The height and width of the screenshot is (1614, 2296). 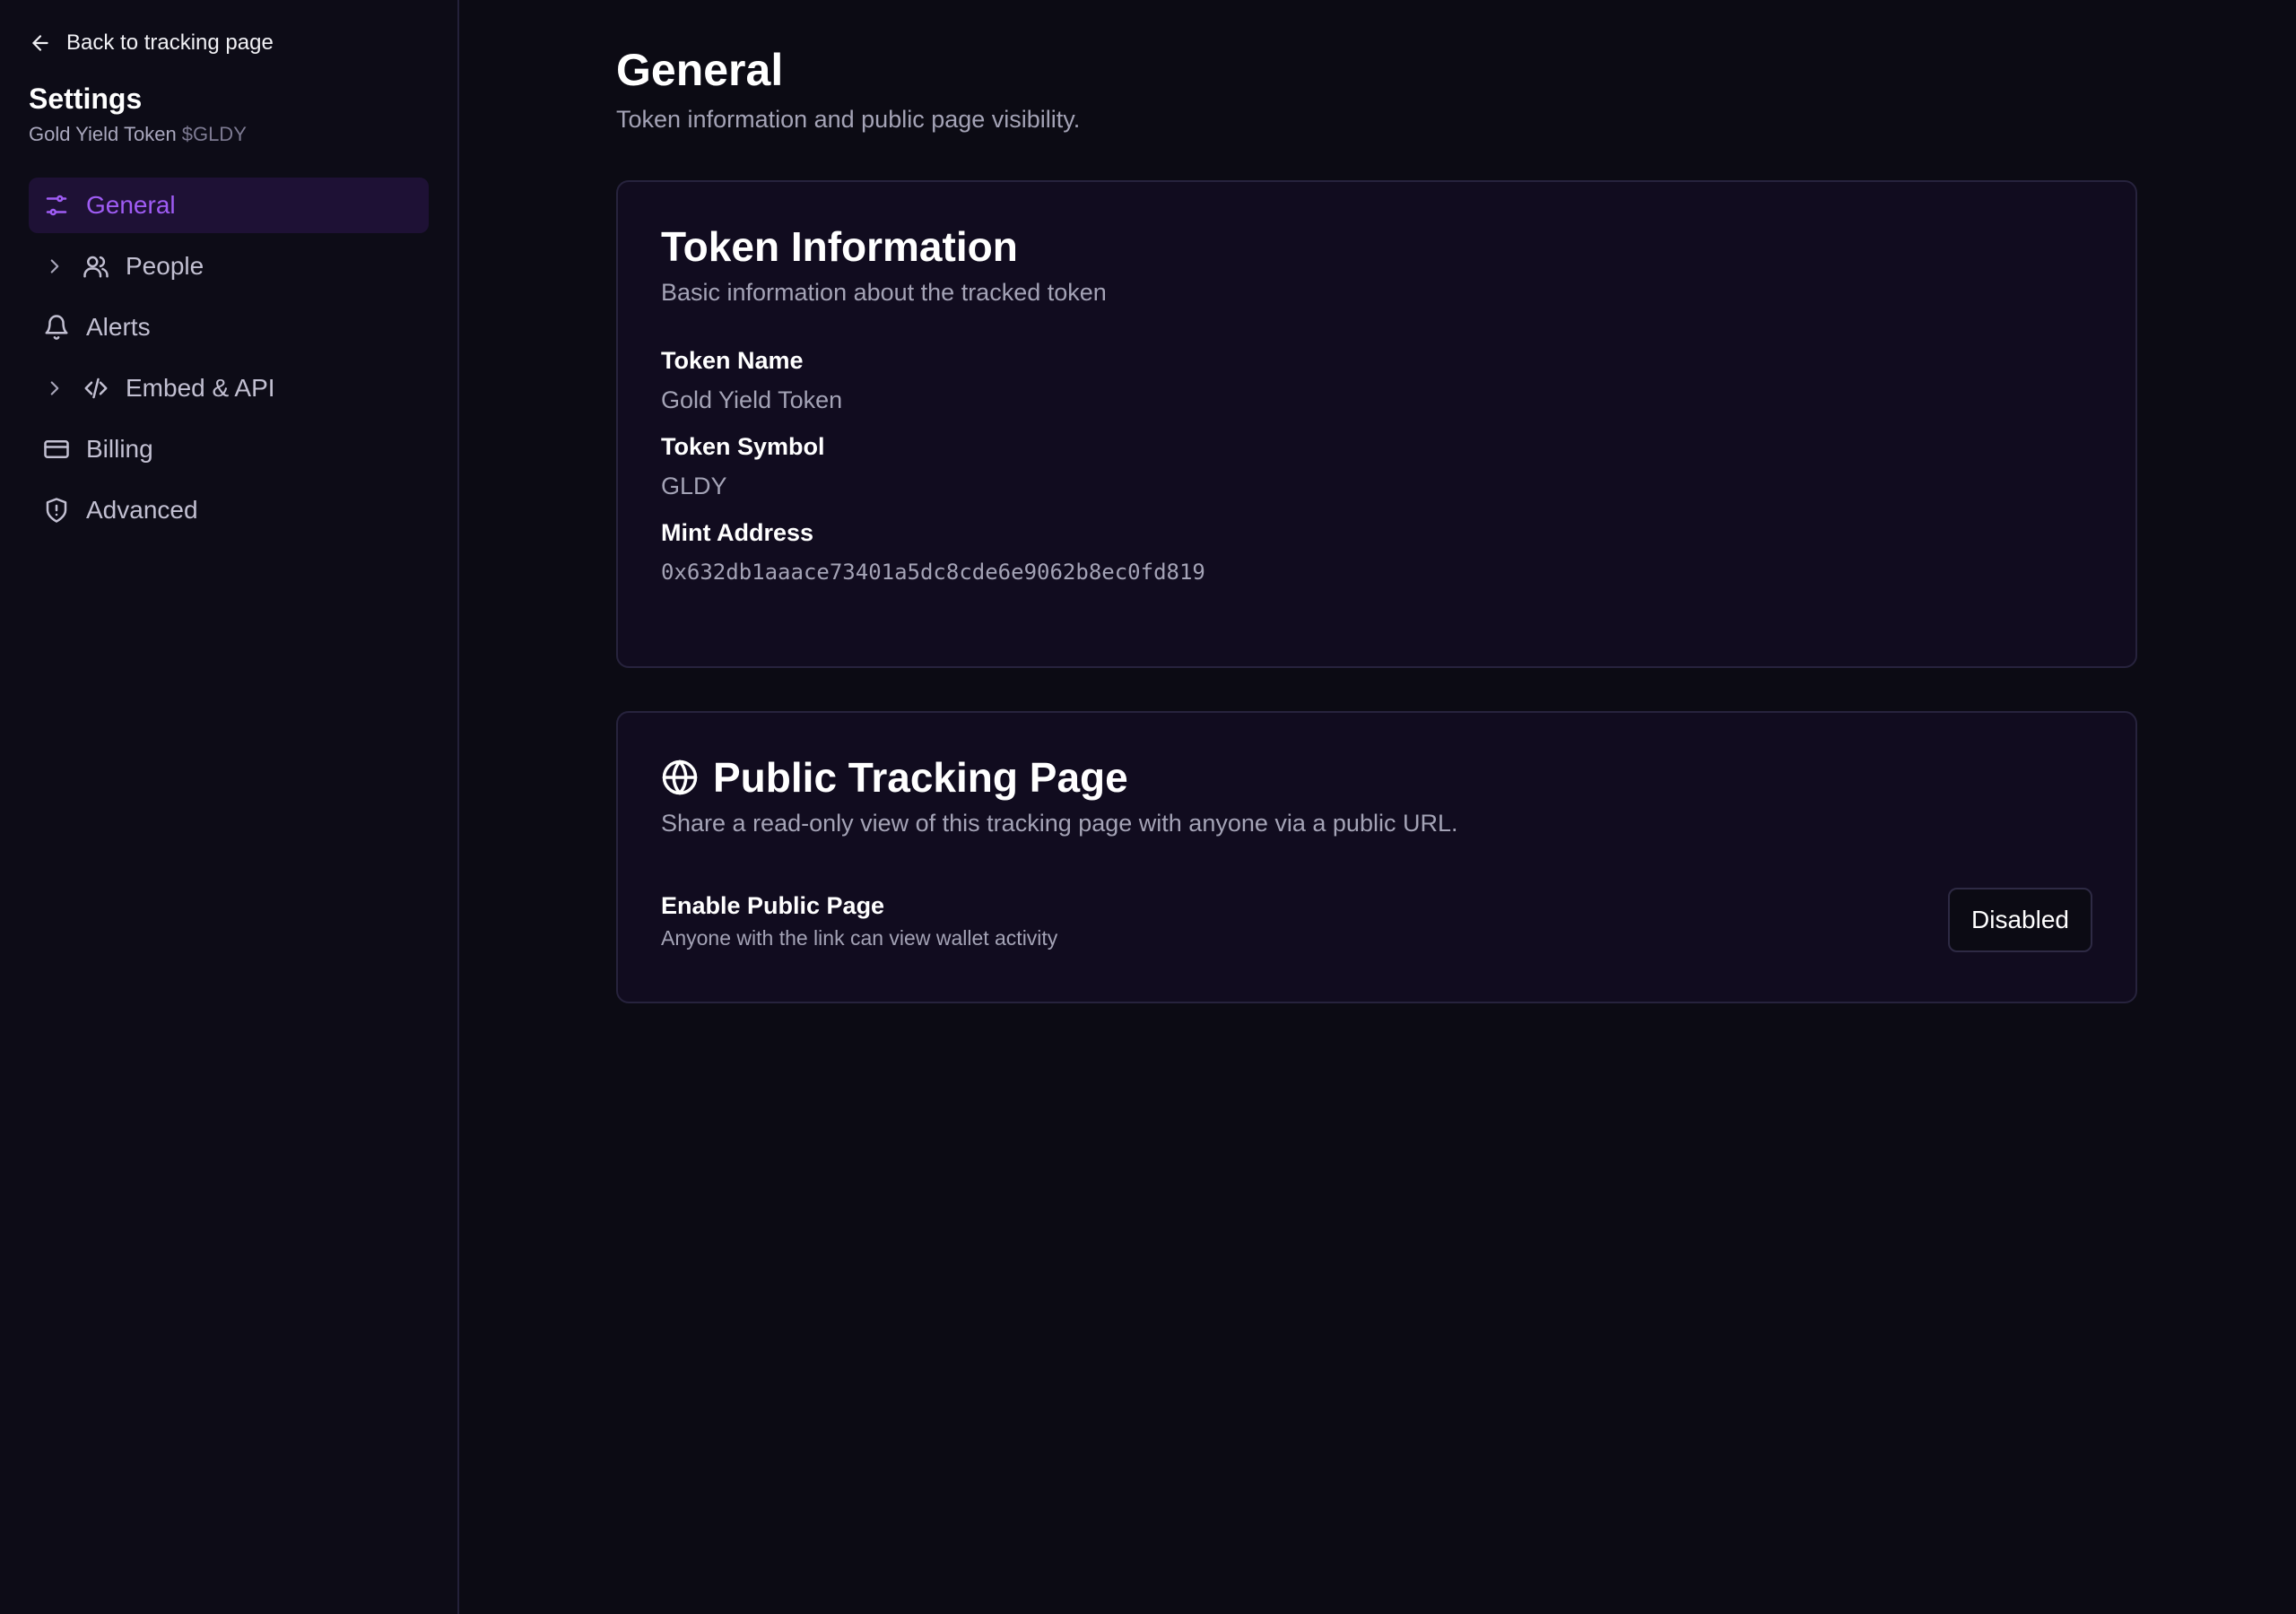 I want to click on field-label: Token Symbol, so click(x=743, y=446).